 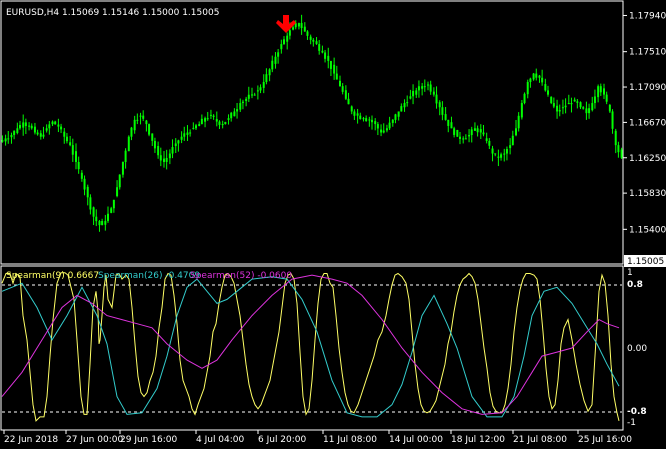 What do you see at coordinates (637, 412) in the screenshot?
I see `indicator-level-label: -0.8` at bounding box center [637, 412].